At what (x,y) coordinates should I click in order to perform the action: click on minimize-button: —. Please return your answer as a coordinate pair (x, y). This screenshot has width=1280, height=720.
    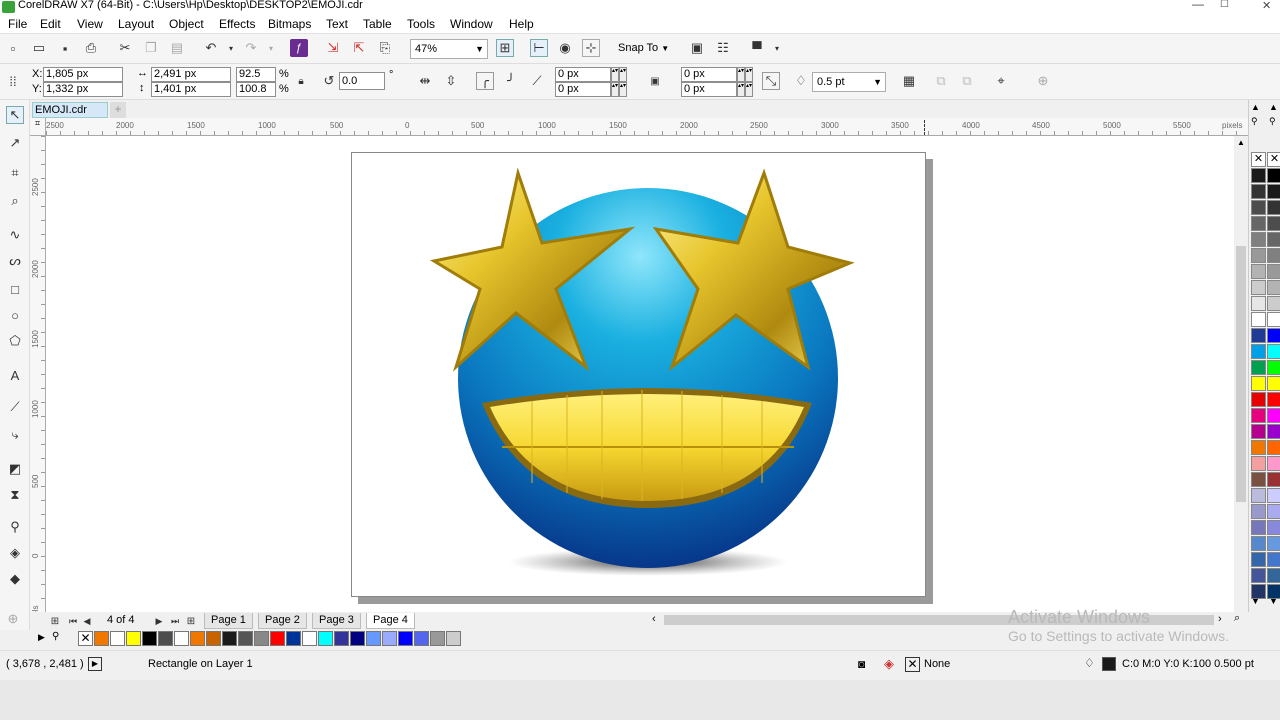
    Looking at the image, I should click on (1198, 5).